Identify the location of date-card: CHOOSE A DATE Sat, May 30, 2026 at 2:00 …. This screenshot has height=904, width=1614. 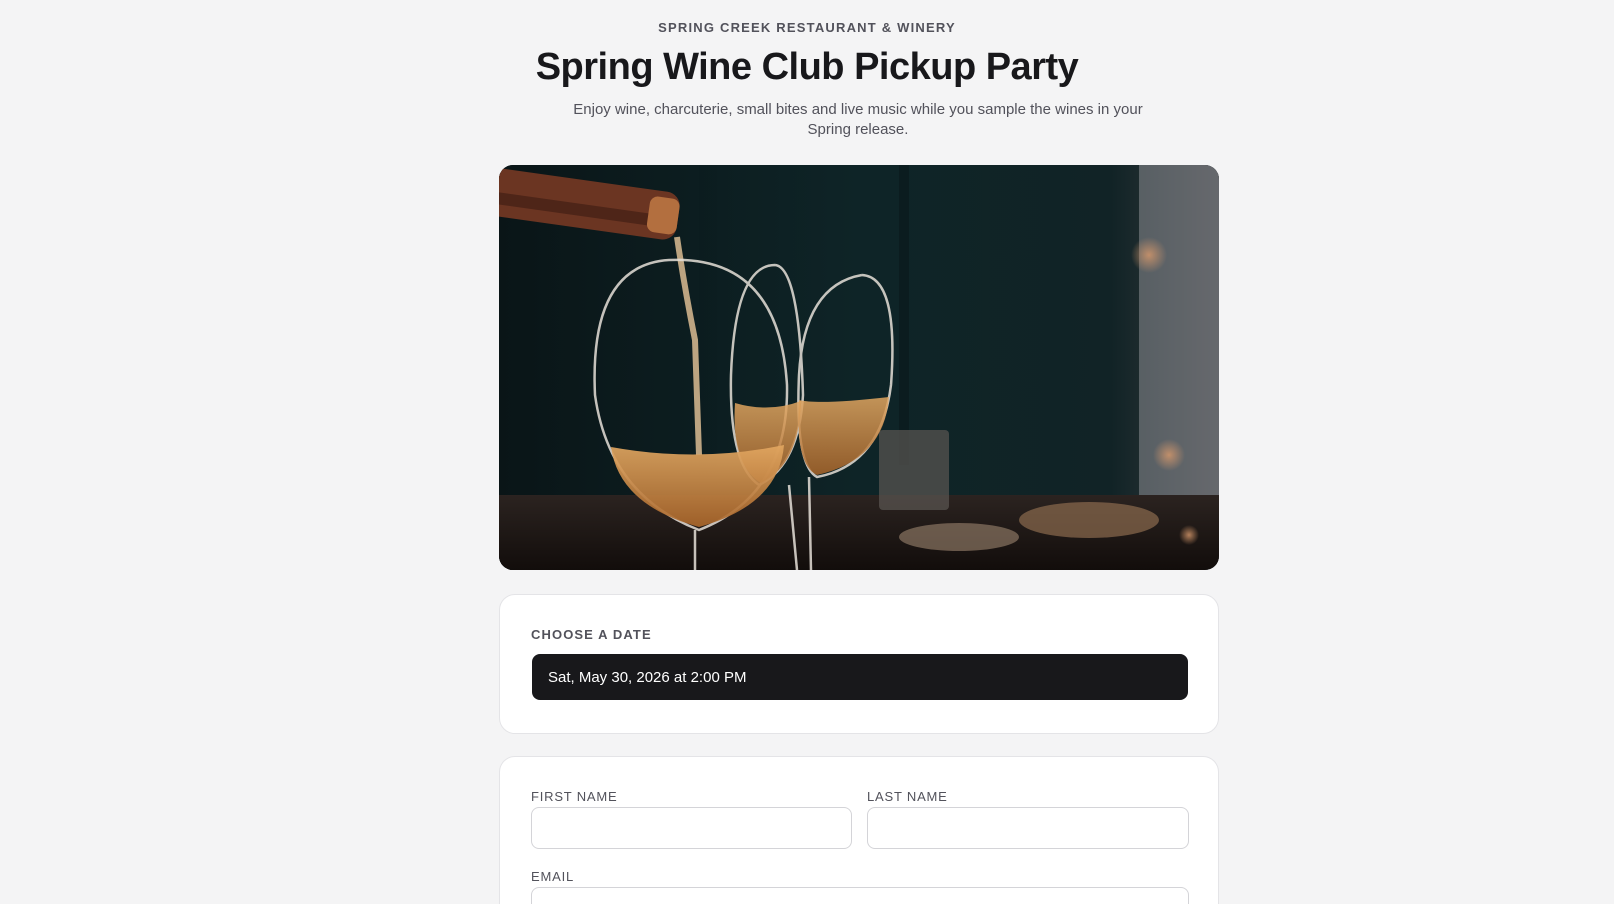
(859, 664).